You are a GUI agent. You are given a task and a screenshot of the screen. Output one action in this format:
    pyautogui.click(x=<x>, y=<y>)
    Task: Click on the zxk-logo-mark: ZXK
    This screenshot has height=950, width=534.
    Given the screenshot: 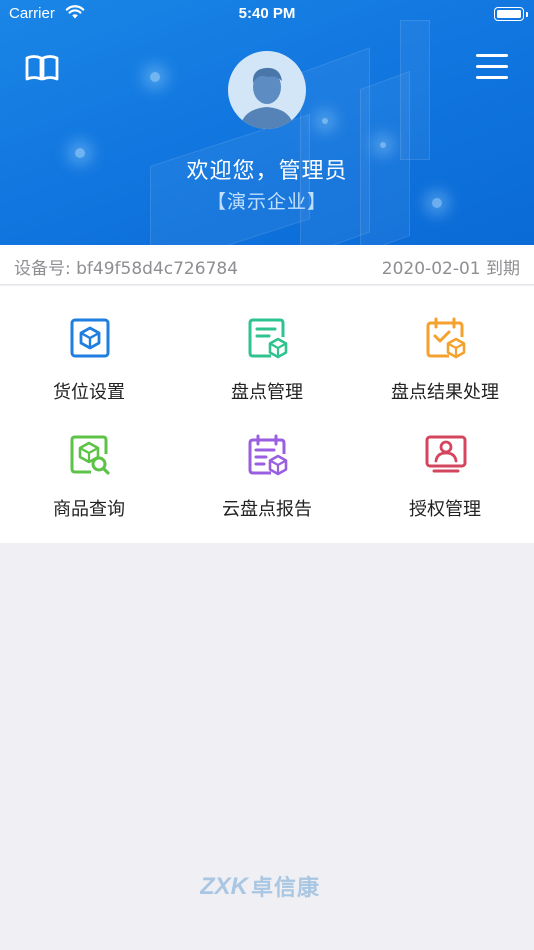 What is the action you would take?
    pyautogui.click(x=225, y=886)
    